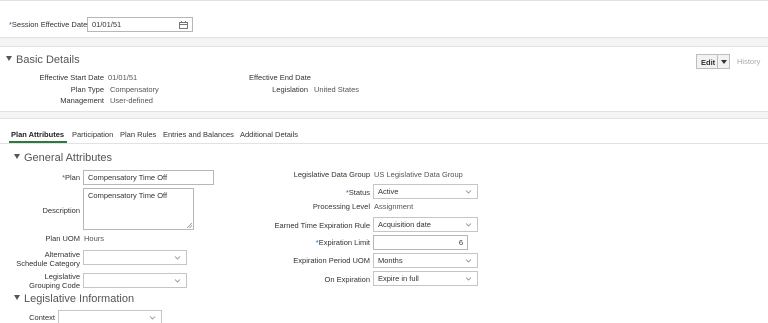  What do you see at coordinates (425, 224) in the screenshot?
I see `earned-time-rule-select: Acquisition date` at bounding box center [425, 224].